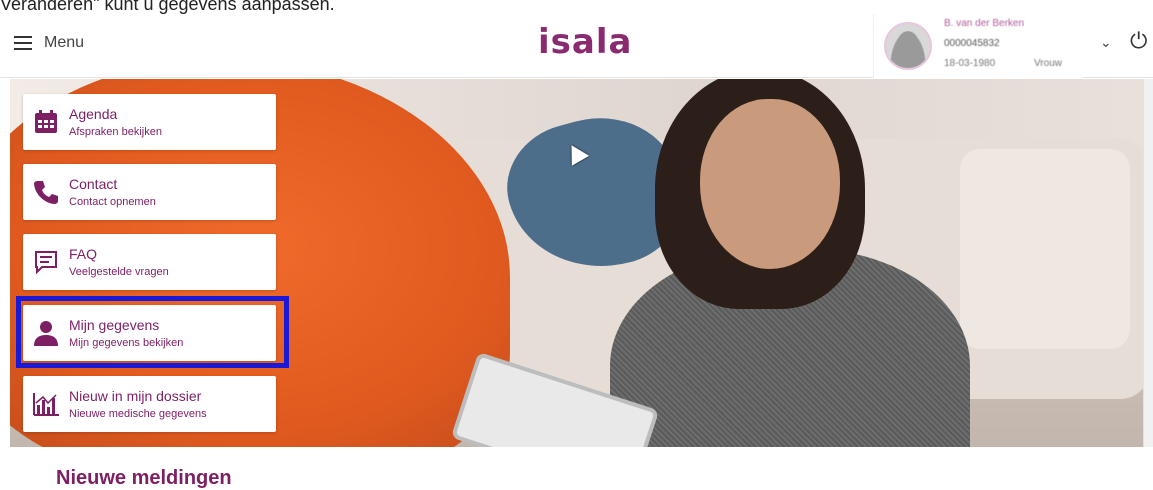 The width and height of the screenshot is (1153, 490). What do you see at coordinates (46, 404) in the screenshot?
I see `chart-icon` at bounding box center [46, 404].